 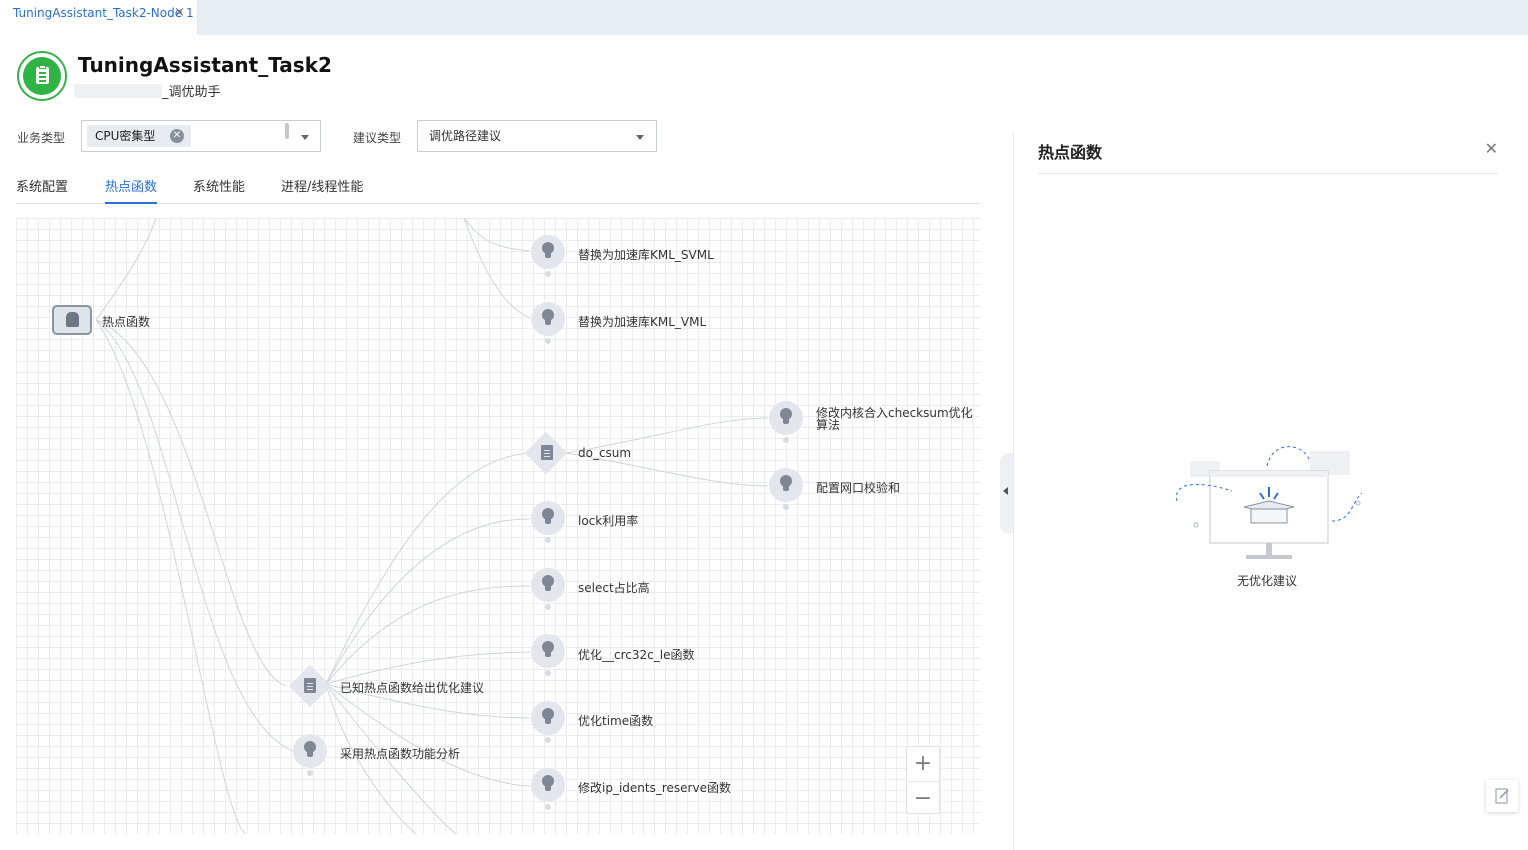 What do you see at coordinates (42, 190) in the screenshot?
I see `tab-system-config: 系统配置` at bounding box center [42, 190].